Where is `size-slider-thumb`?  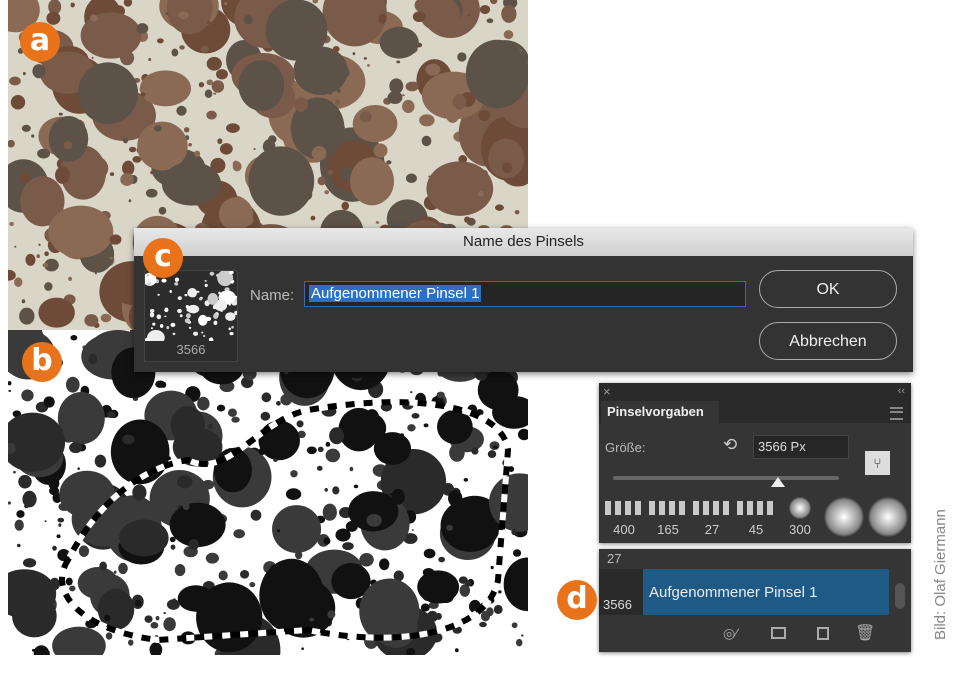
size-slider-thumb is located at coordinates (777, 482).